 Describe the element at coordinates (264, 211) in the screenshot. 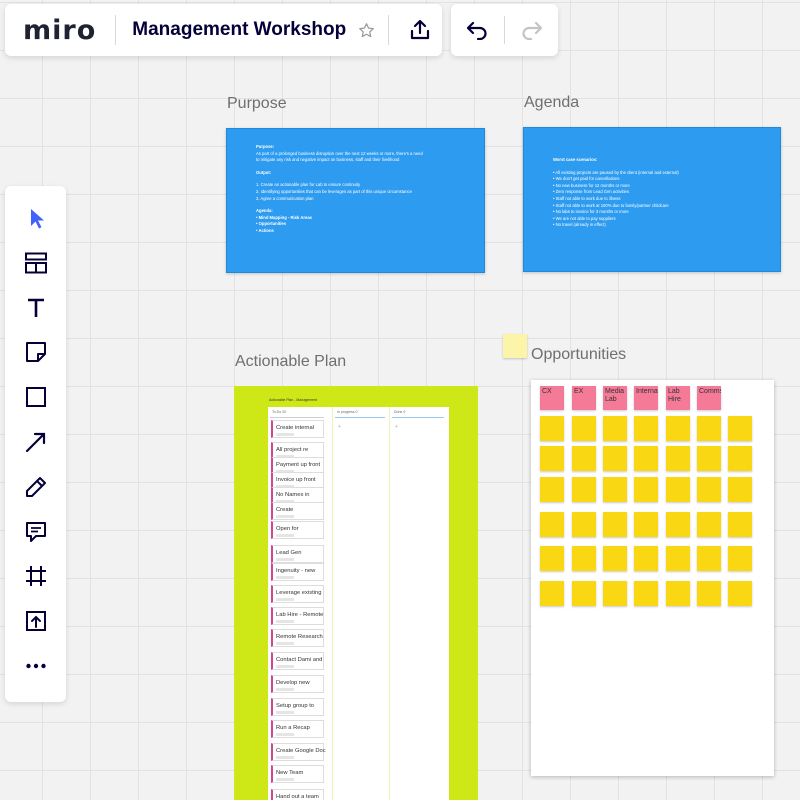

I see `card-text-line: Agenda:` at that location.